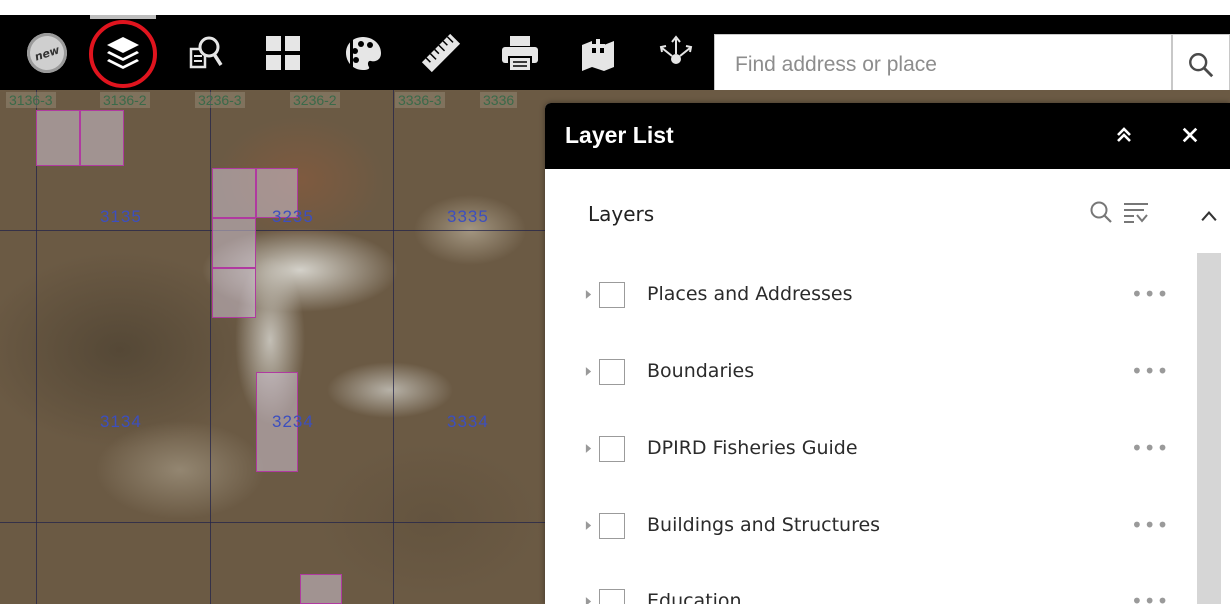  I want to click on layer-label: DPIRD Fisheries Guide, so click(752, 448).